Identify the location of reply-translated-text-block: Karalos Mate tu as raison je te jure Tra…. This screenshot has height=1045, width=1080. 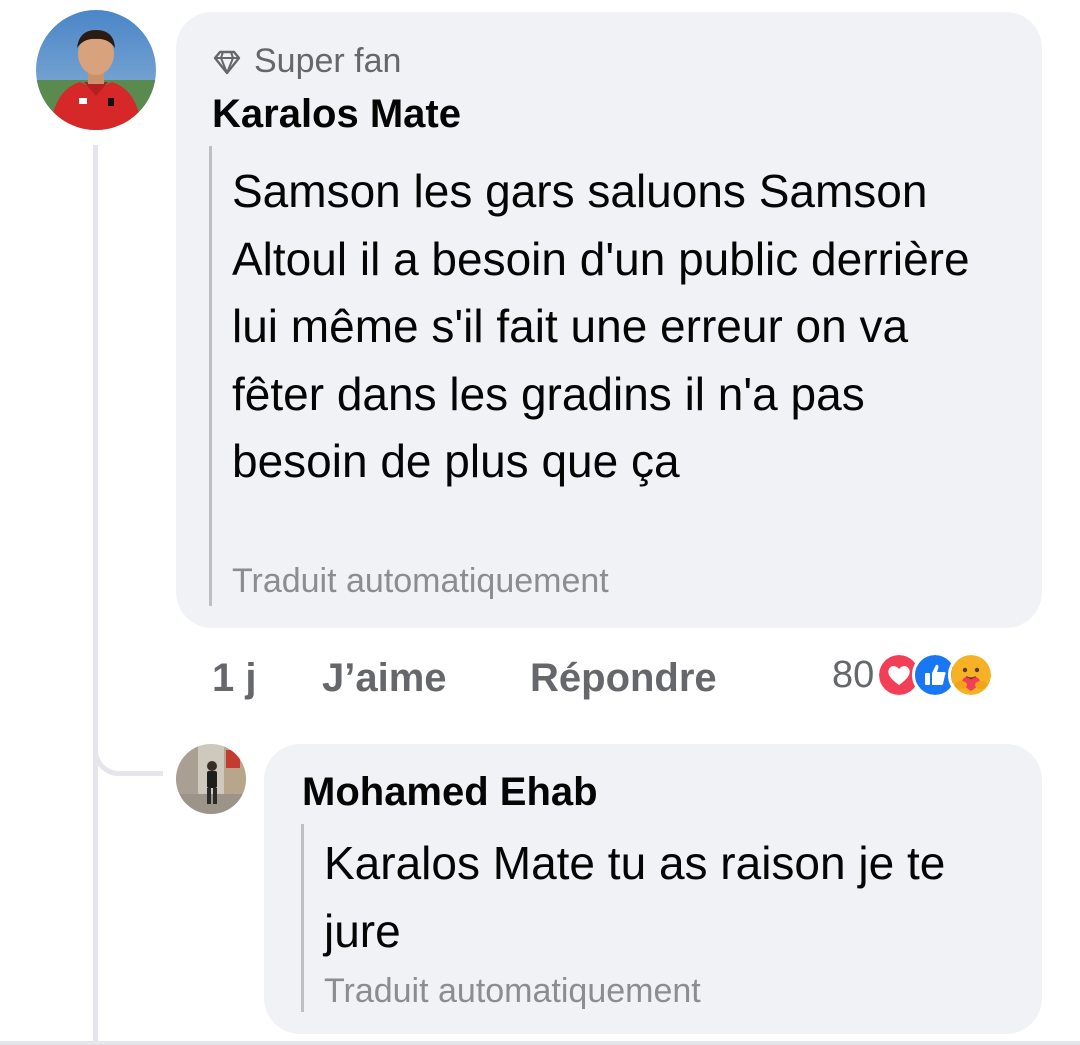
(652, 918).